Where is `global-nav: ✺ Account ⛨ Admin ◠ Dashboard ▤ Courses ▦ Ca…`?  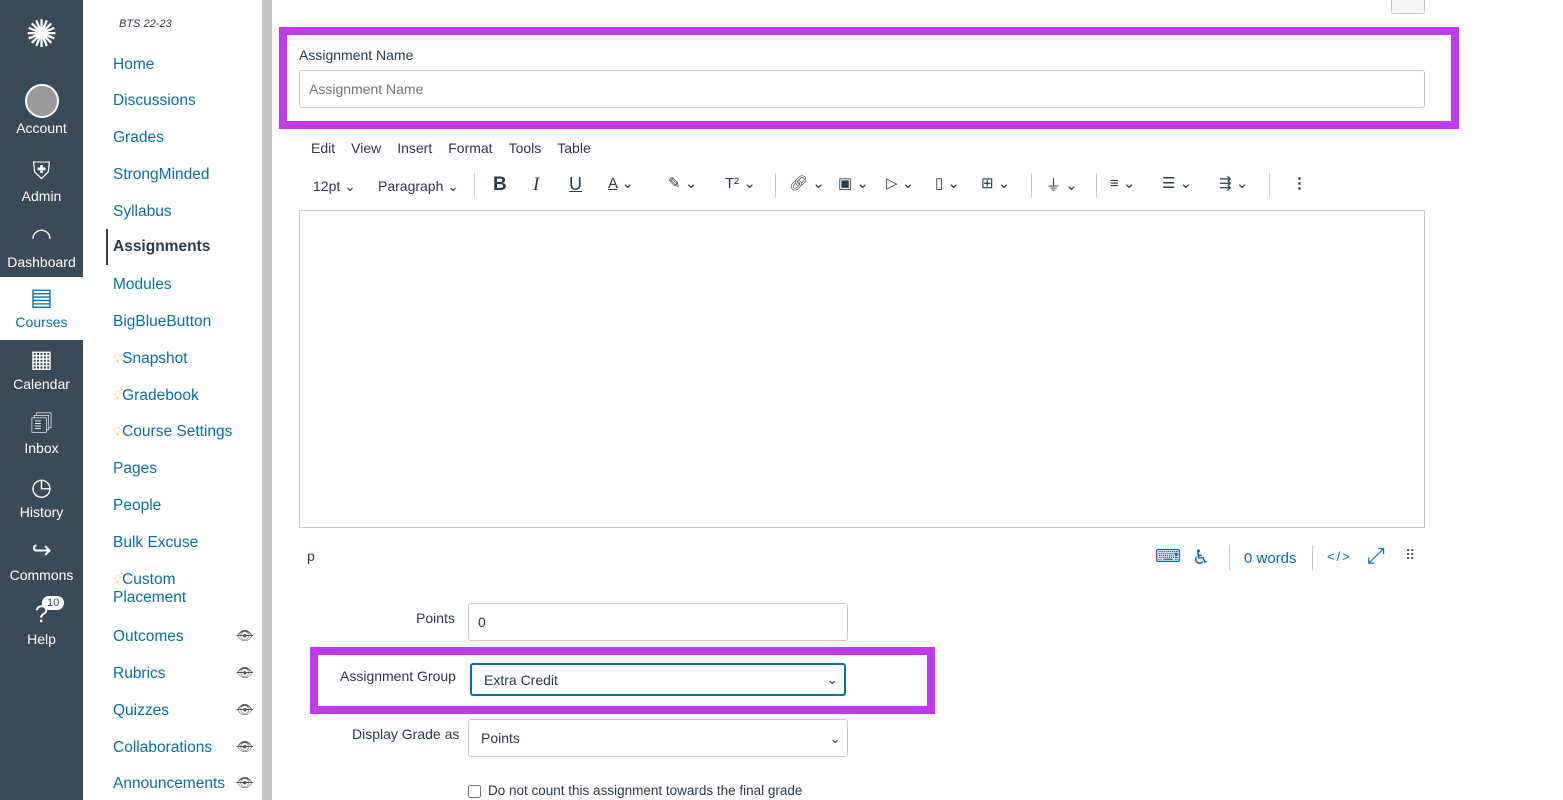 global-nav: ✺ Account ⛨ Admin ◠ Dashboard ▤ Courses ▦ Ca… is located at coordinates (41, 400).